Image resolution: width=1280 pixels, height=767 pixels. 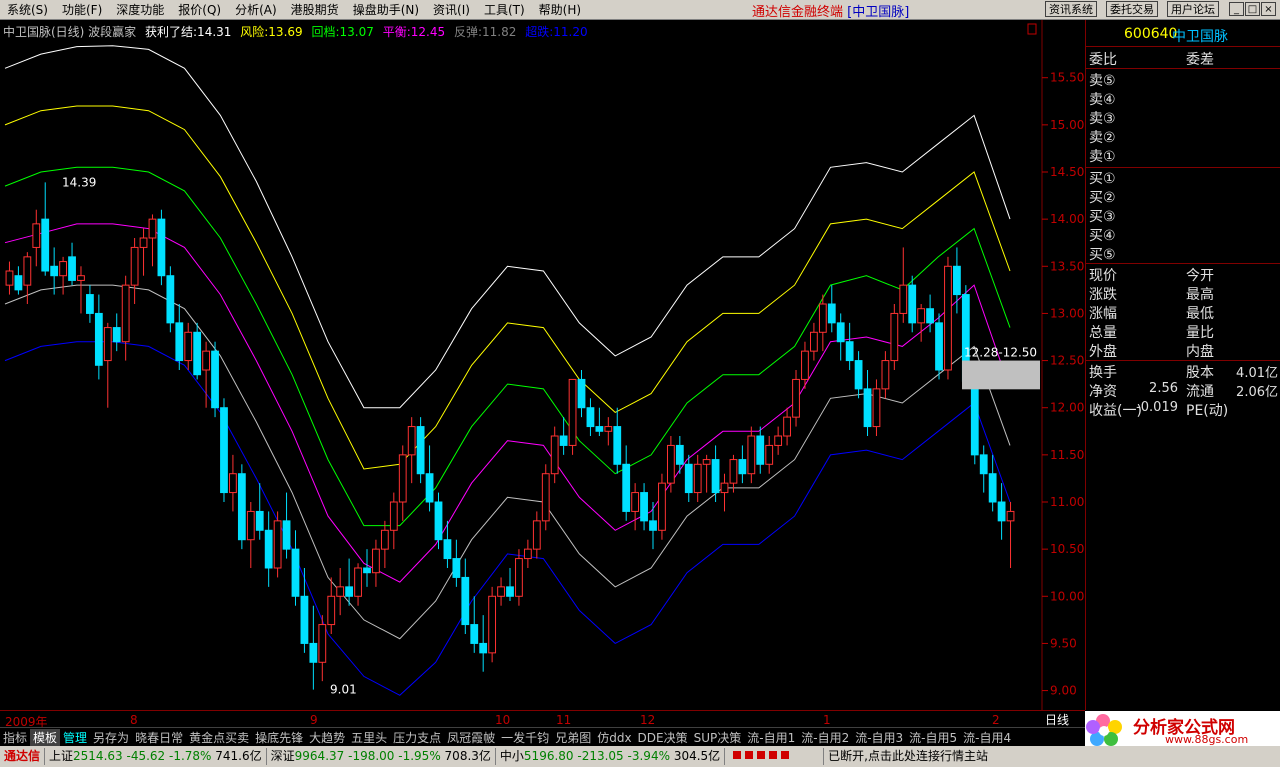 What do you see at coordinates (471, 737) in the screenshot?
I see `tab-10: 凤冠霞帔` at bounding box center [471, 737].